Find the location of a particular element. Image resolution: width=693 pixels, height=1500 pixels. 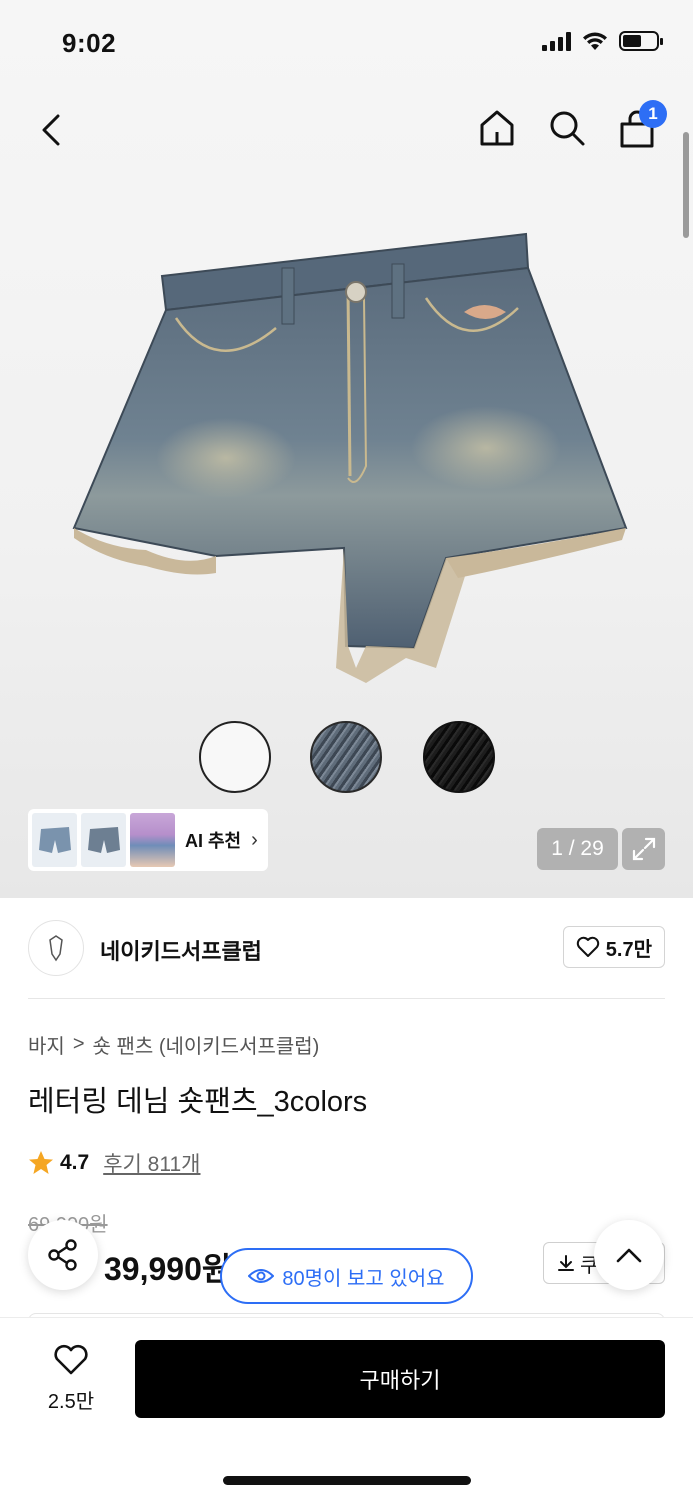

brand-name: 네이키드서프클럽 is located at coordinates (181, 950).